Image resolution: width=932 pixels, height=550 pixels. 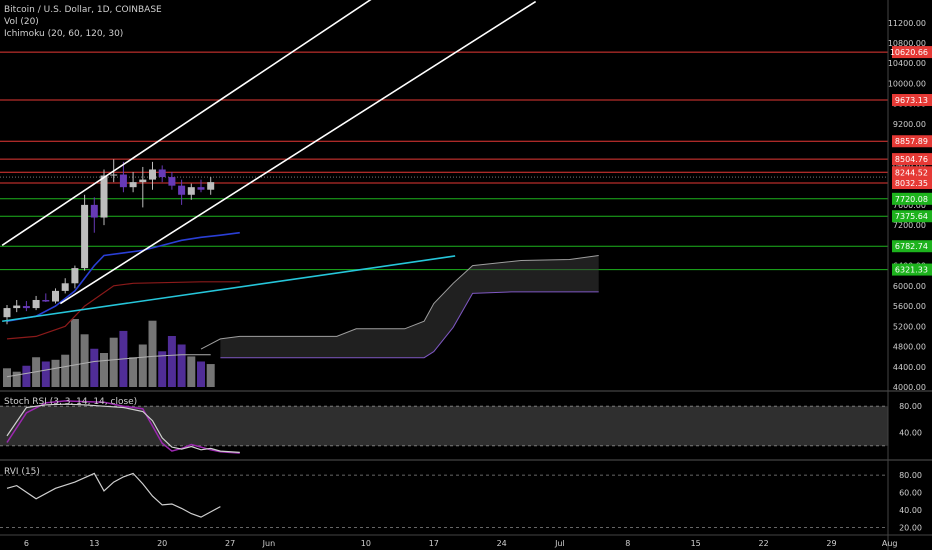 I want to click on time-tick-label: 20, so click(x=162, y=543).